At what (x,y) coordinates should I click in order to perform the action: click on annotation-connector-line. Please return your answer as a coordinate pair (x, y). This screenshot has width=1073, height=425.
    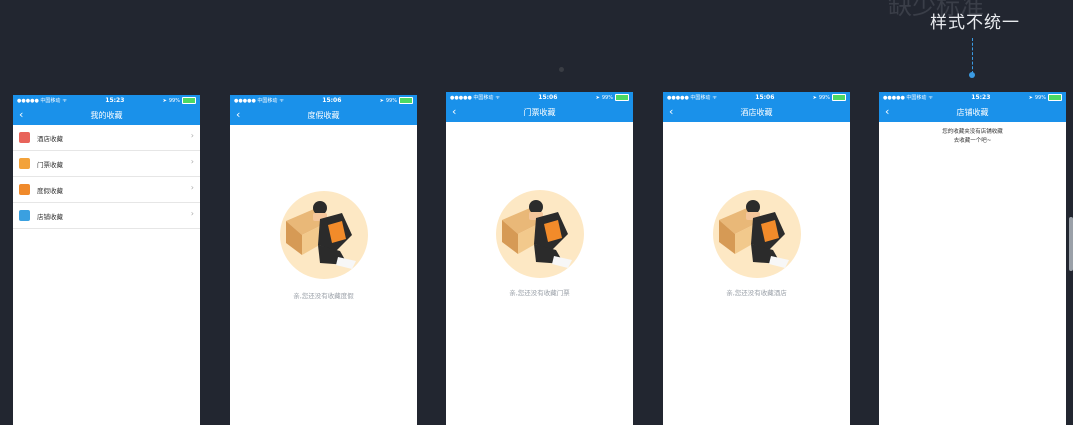
    Looking at the image, I should click on (972, 56).